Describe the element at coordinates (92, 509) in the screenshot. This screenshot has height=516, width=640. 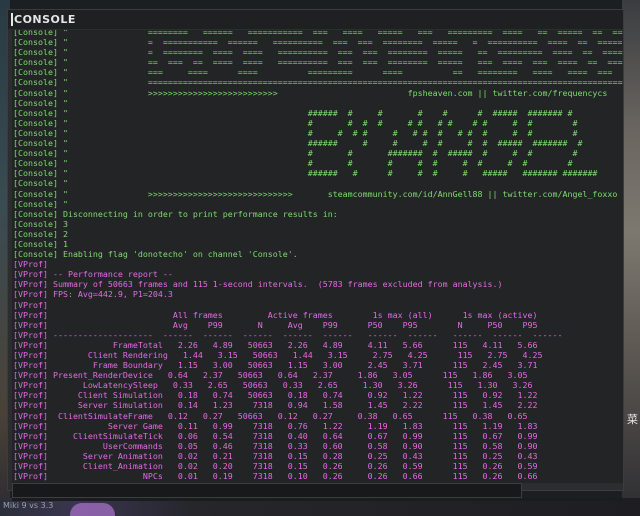
I see `background-avatar-deco` at that location.